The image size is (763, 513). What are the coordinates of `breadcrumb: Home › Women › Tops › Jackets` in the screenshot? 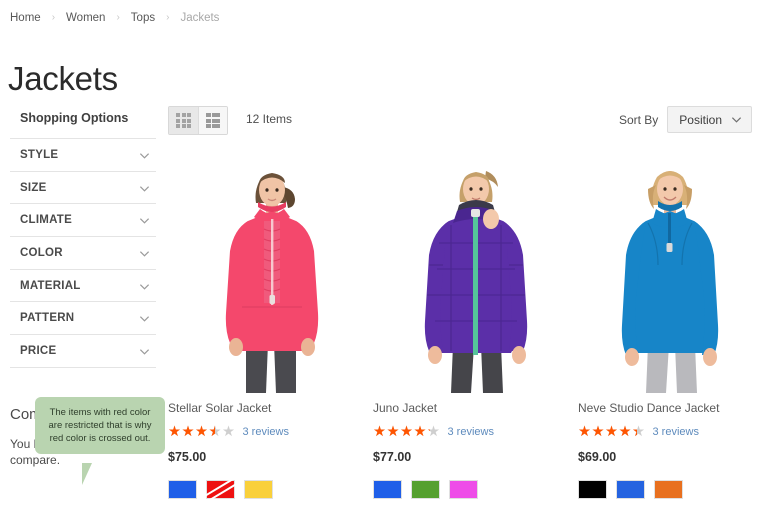 It's located at (114, 18).